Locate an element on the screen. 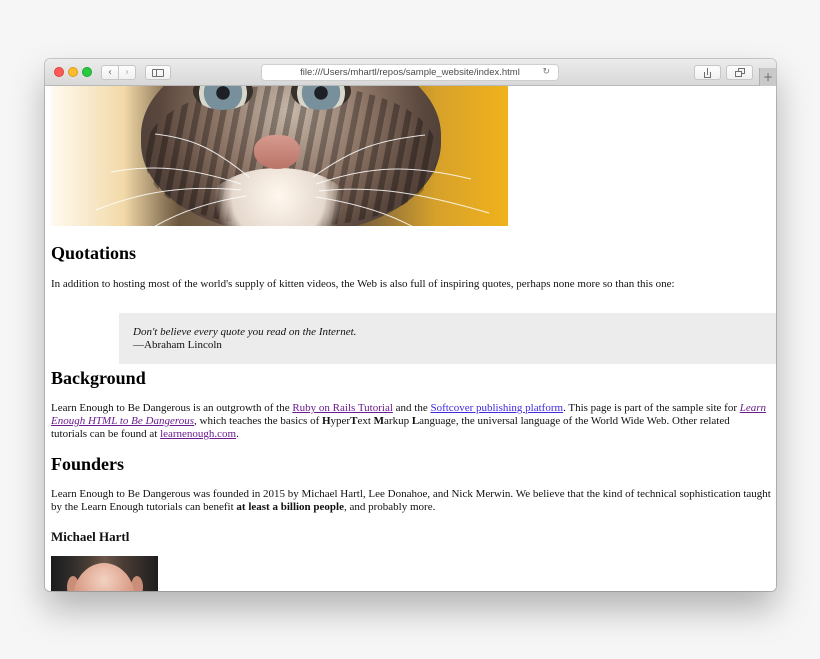 This screenshot has height=659, width=820. chevron-left-icon: ‹ is located at coordinates (110, 72).